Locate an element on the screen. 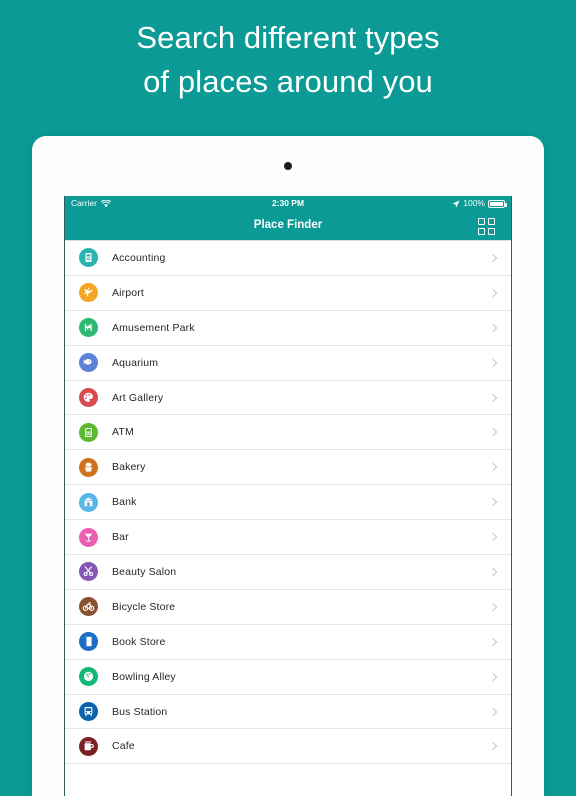 The height and width of the screenshot is (796, 576). status-bar-time: 2:30 PM is located at coordinates (288, 203).